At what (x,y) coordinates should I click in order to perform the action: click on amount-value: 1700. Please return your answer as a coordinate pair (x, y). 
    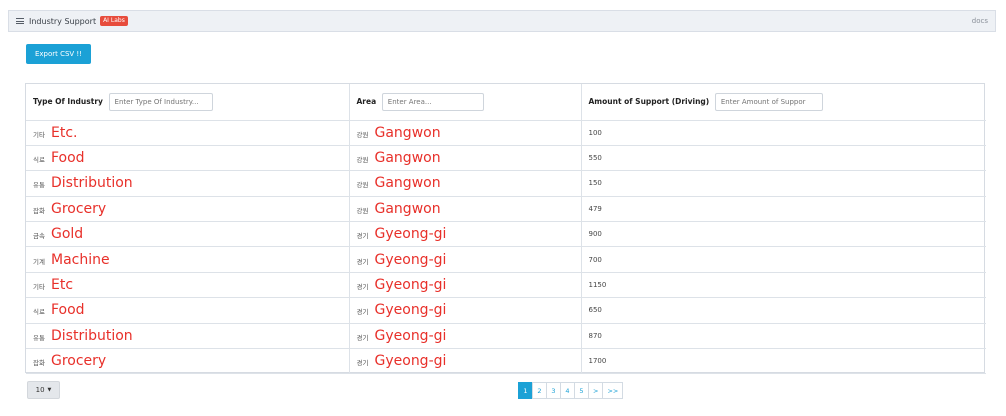
    Looking at the image, I should click on (597, 361).